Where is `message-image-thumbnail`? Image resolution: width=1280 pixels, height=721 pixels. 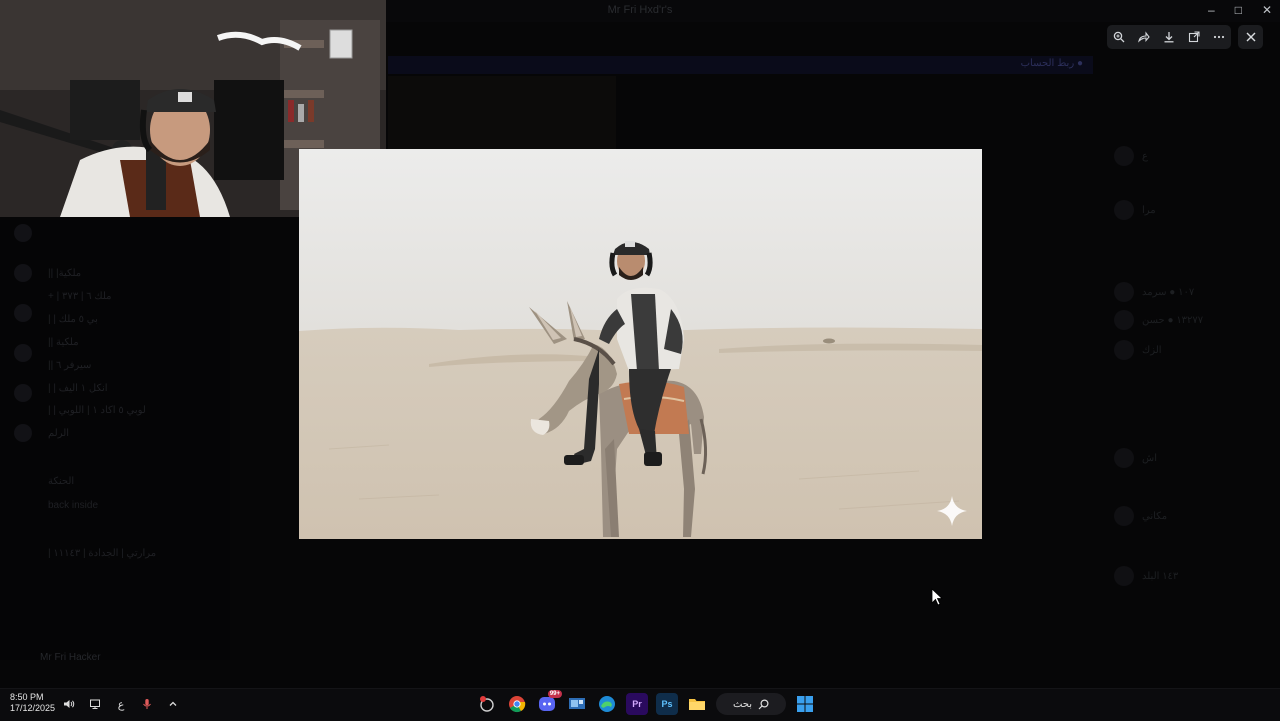 message-image-thumbnail is located at coordinates (502, 113).